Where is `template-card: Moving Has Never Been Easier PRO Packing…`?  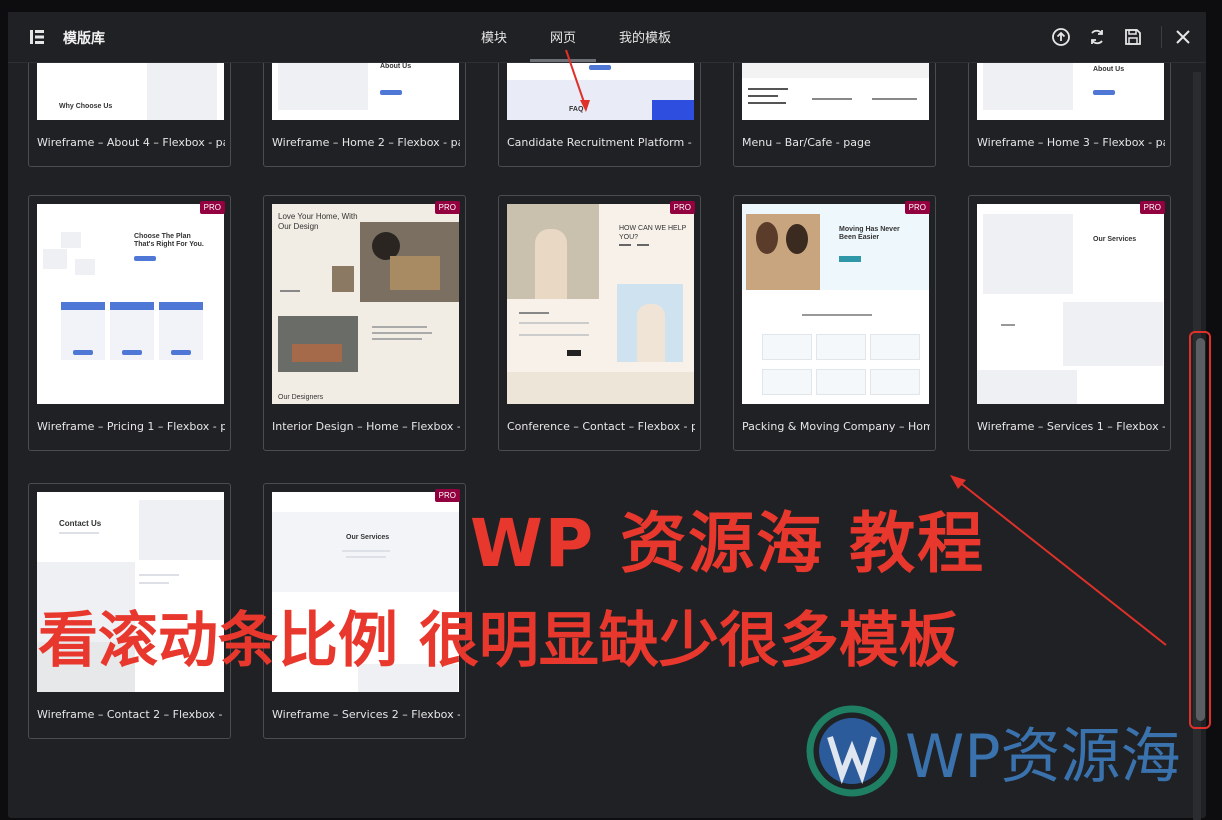 template-card: Moving Has Never Been Easier PRO Packing… is located at coordinates (834, 323).